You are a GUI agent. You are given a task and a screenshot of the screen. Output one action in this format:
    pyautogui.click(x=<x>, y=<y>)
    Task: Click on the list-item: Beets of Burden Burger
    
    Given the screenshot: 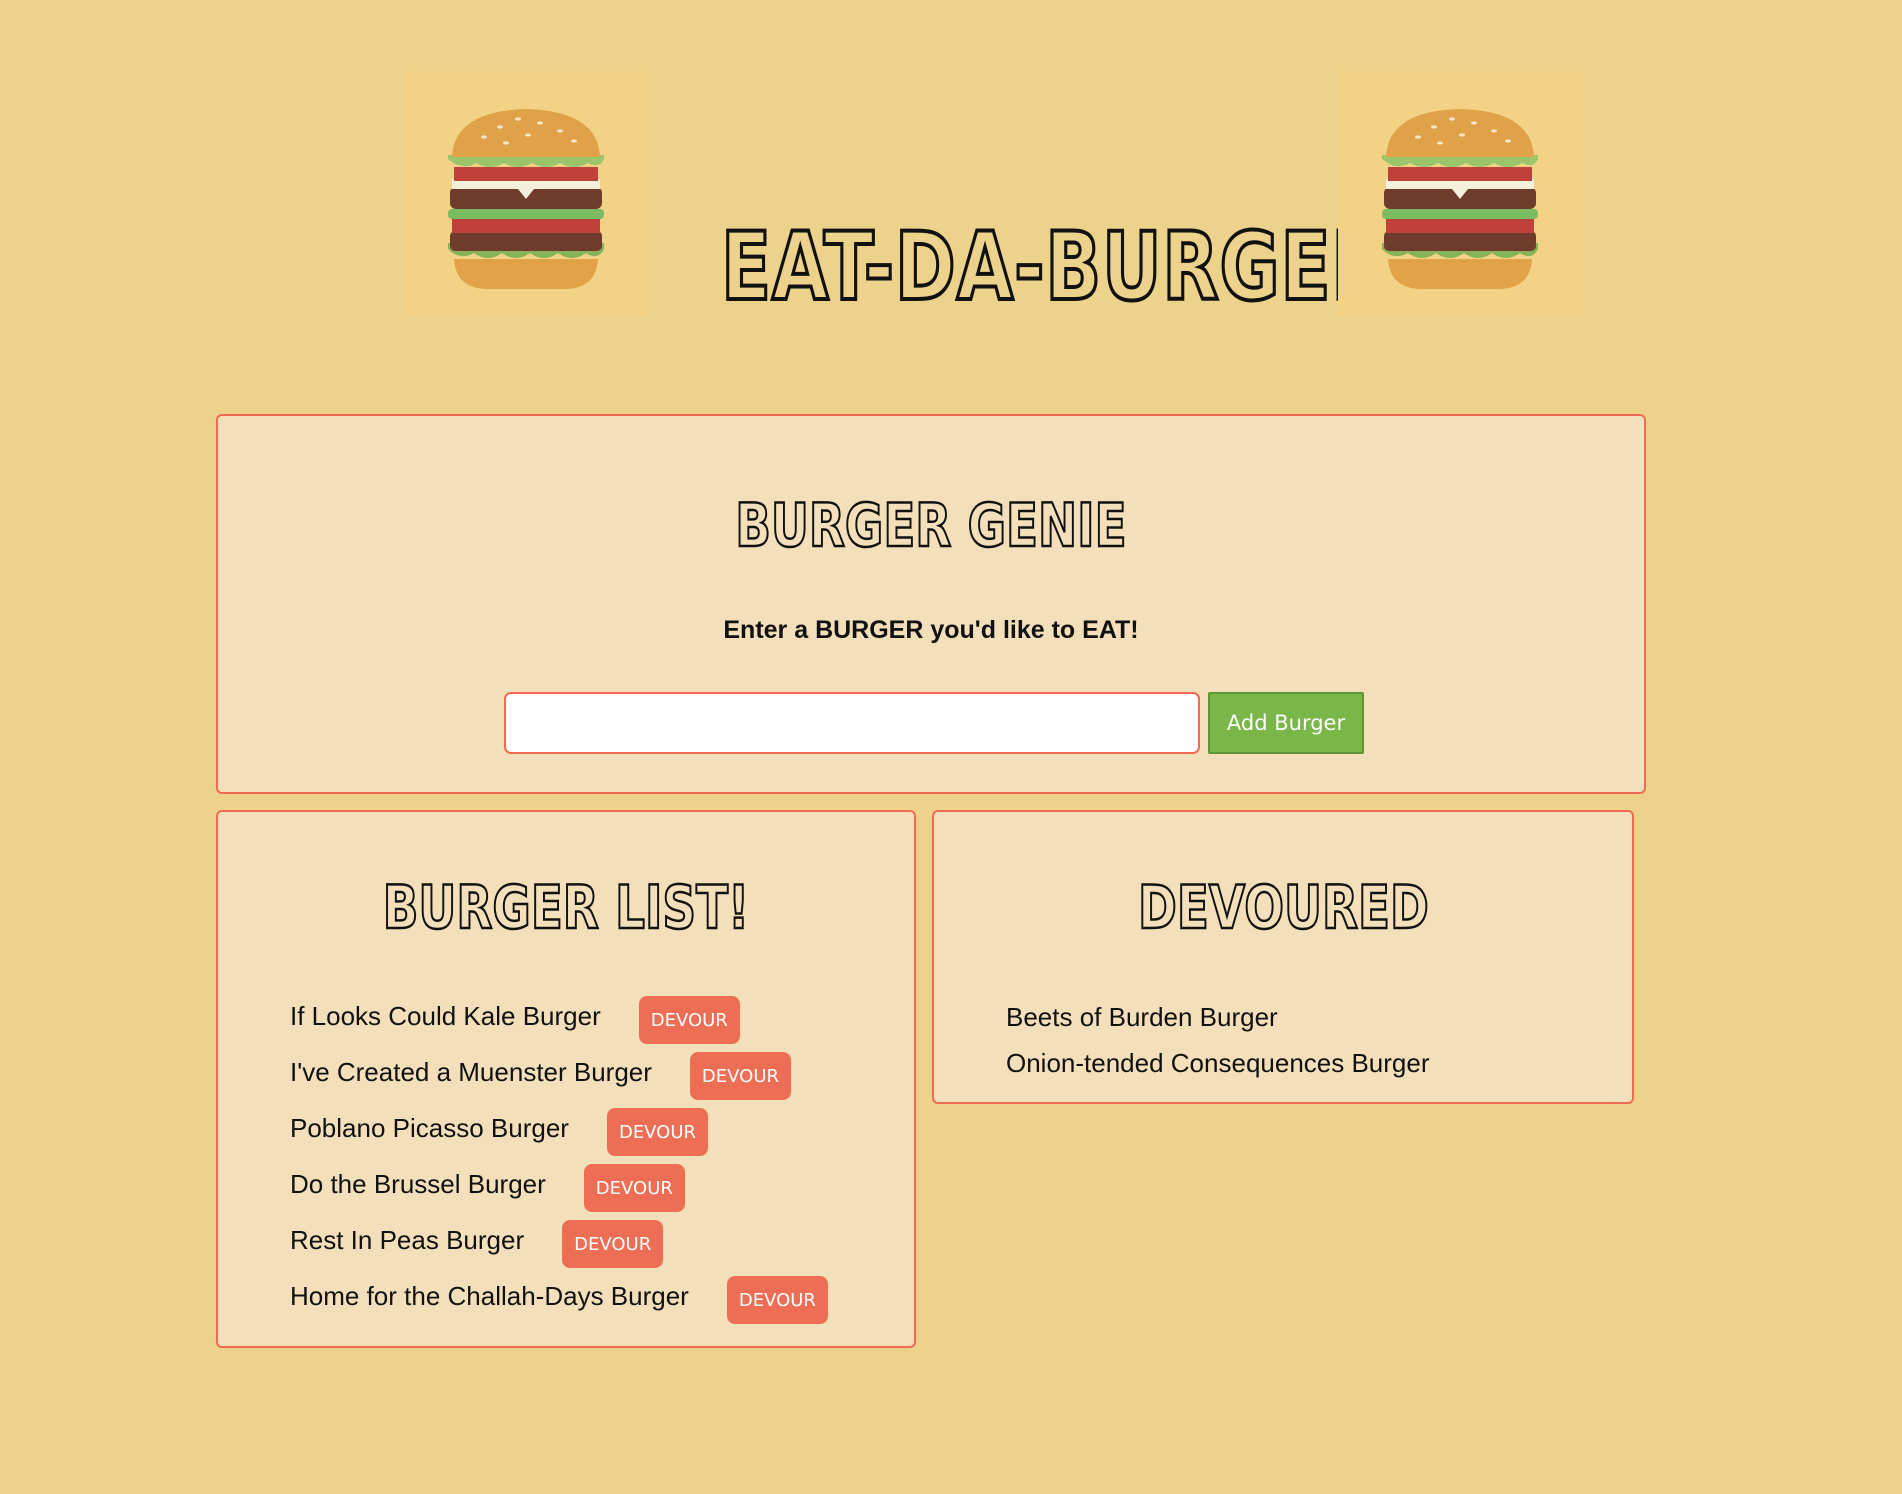 What is the action you would take?
    pyautogui.click(x=1142, y=1016)
    